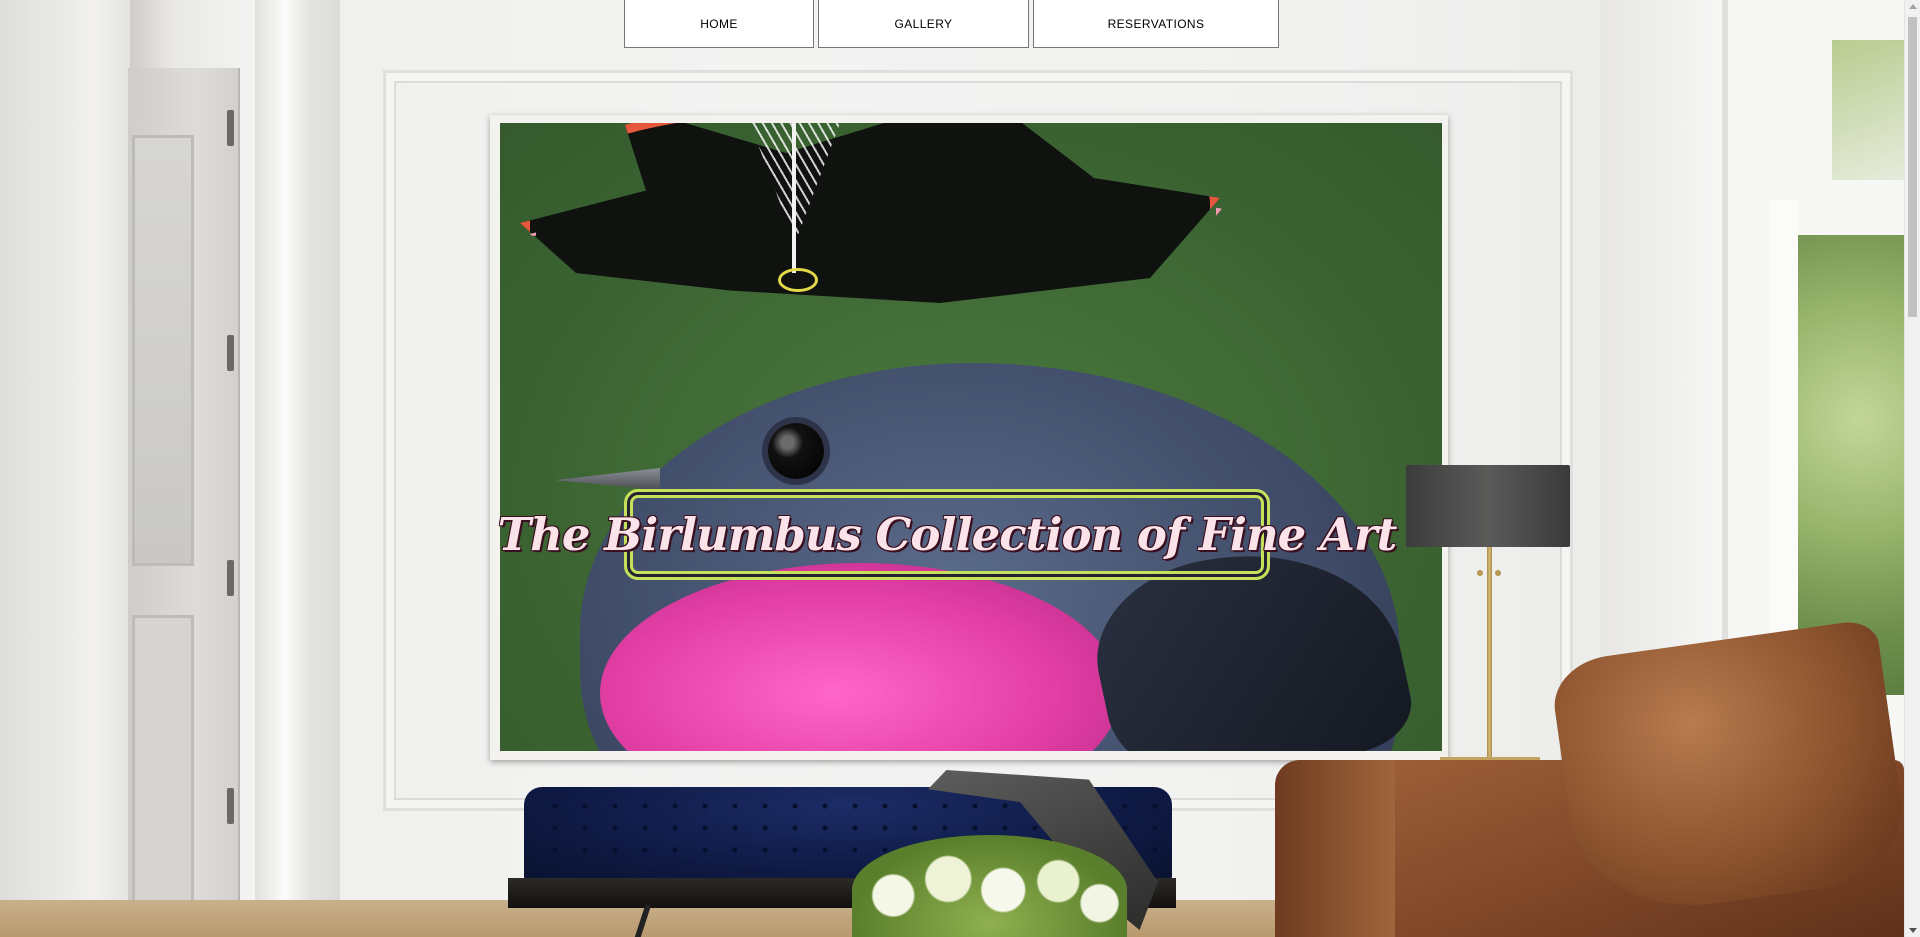 Image resolution: width=1920 pixels, height=937 pixels. Describe the element at coordinates (1488, 506) in the screenshot. I see `floor-lamp-shade` at that location.